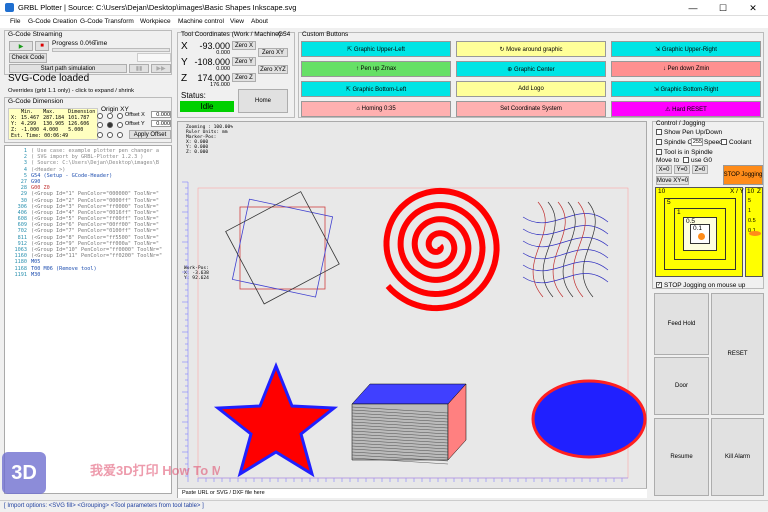 Image resolution: width=768 pixels, height=512 pixels. What do you see at coordinates (686, 89) in the screenshot?
I see `custom-button: ⇲ Graphic Bottom-Right` at bounding box center [686, 89].